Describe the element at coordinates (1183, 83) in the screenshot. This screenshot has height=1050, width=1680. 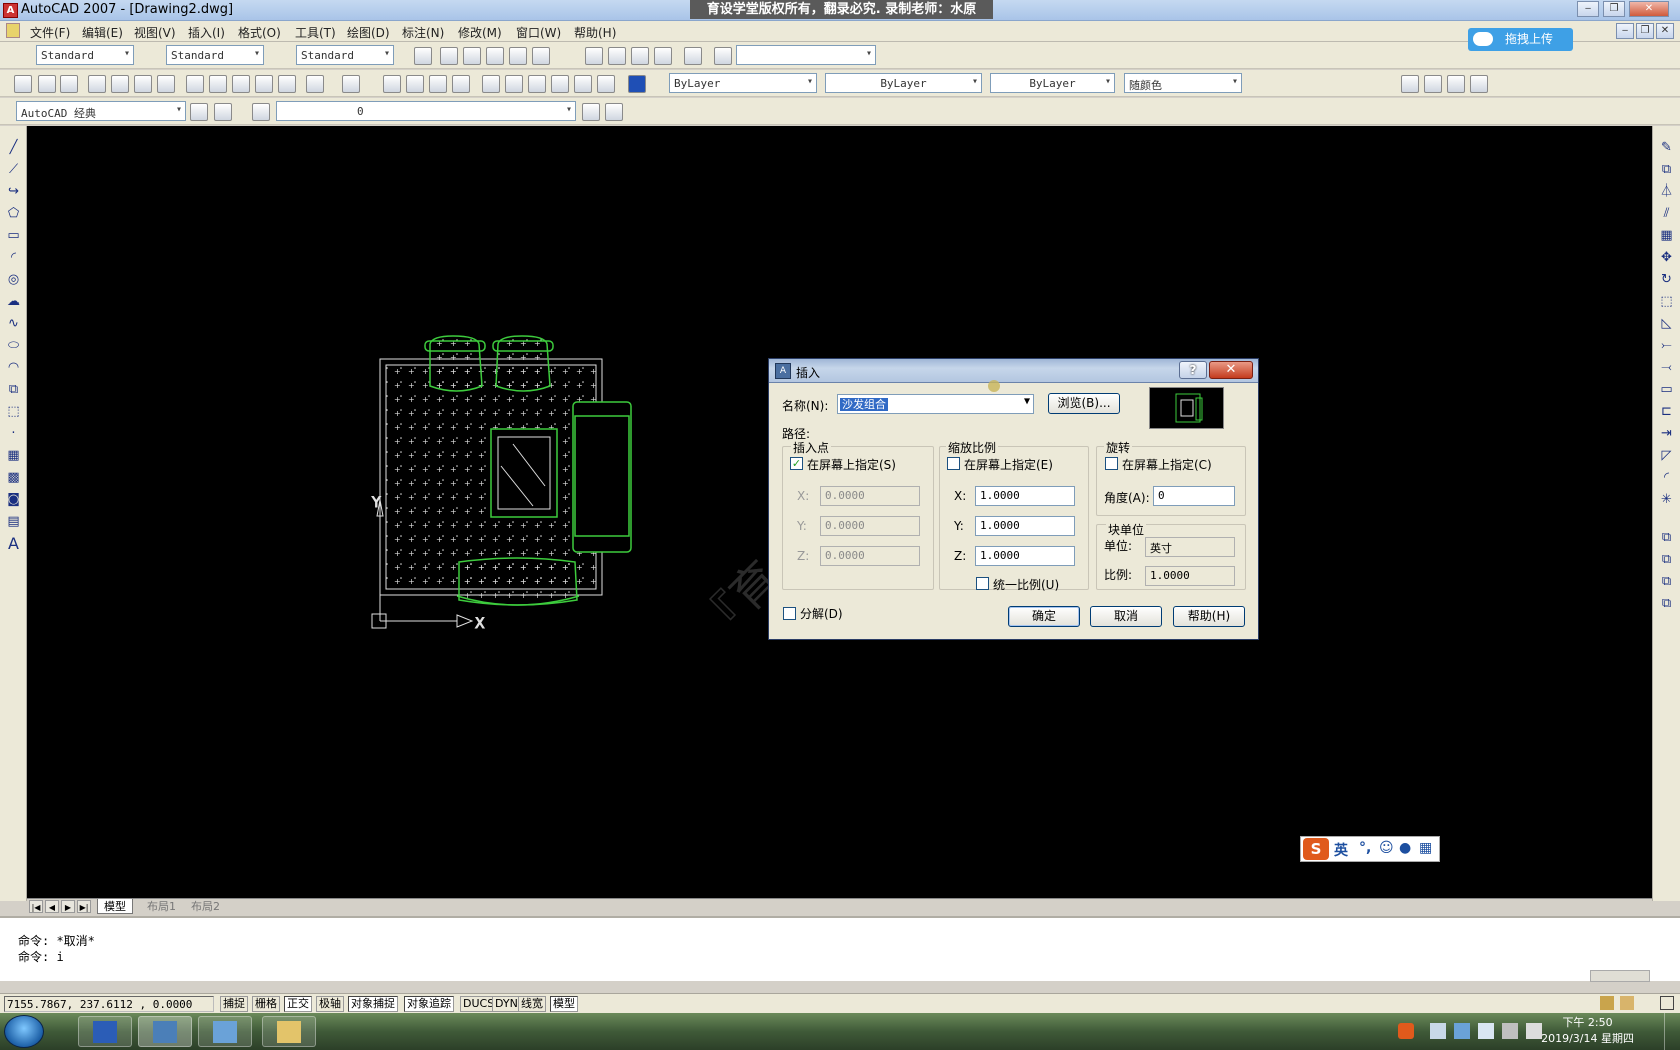
I see `plot-style-combo: 随颜色` at that location.